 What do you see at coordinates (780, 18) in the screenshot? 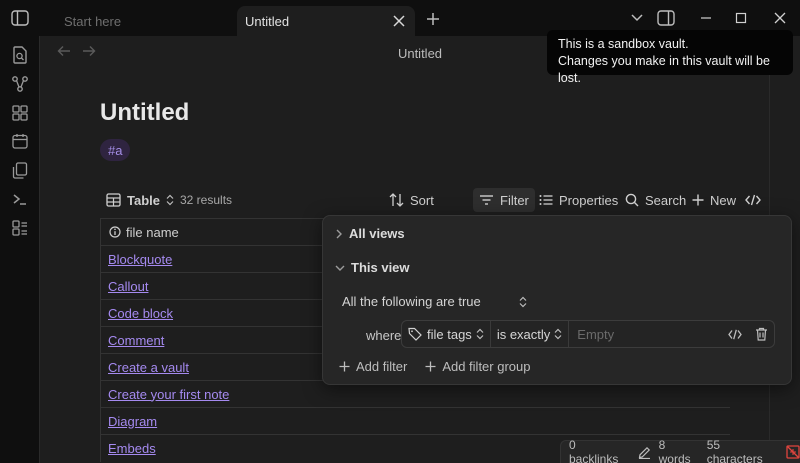
I see `close-window-icon` at bounding box center [780, 18].